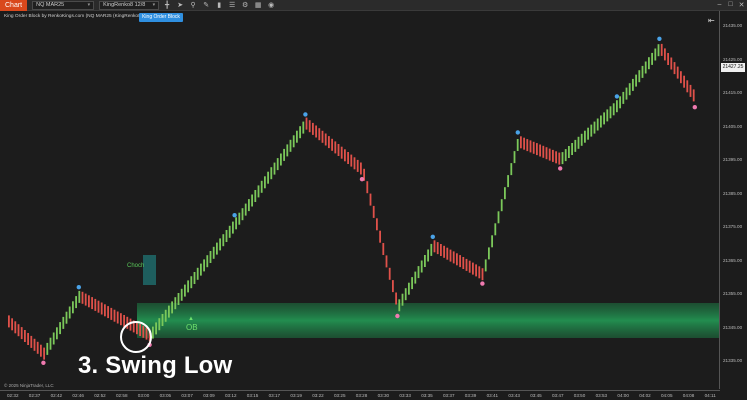 Image resolution: width=747 pixels, height=400 pixels. Describe the element at coordinates (149, 270) in the screenshot. I see `choch-zone` at that location.